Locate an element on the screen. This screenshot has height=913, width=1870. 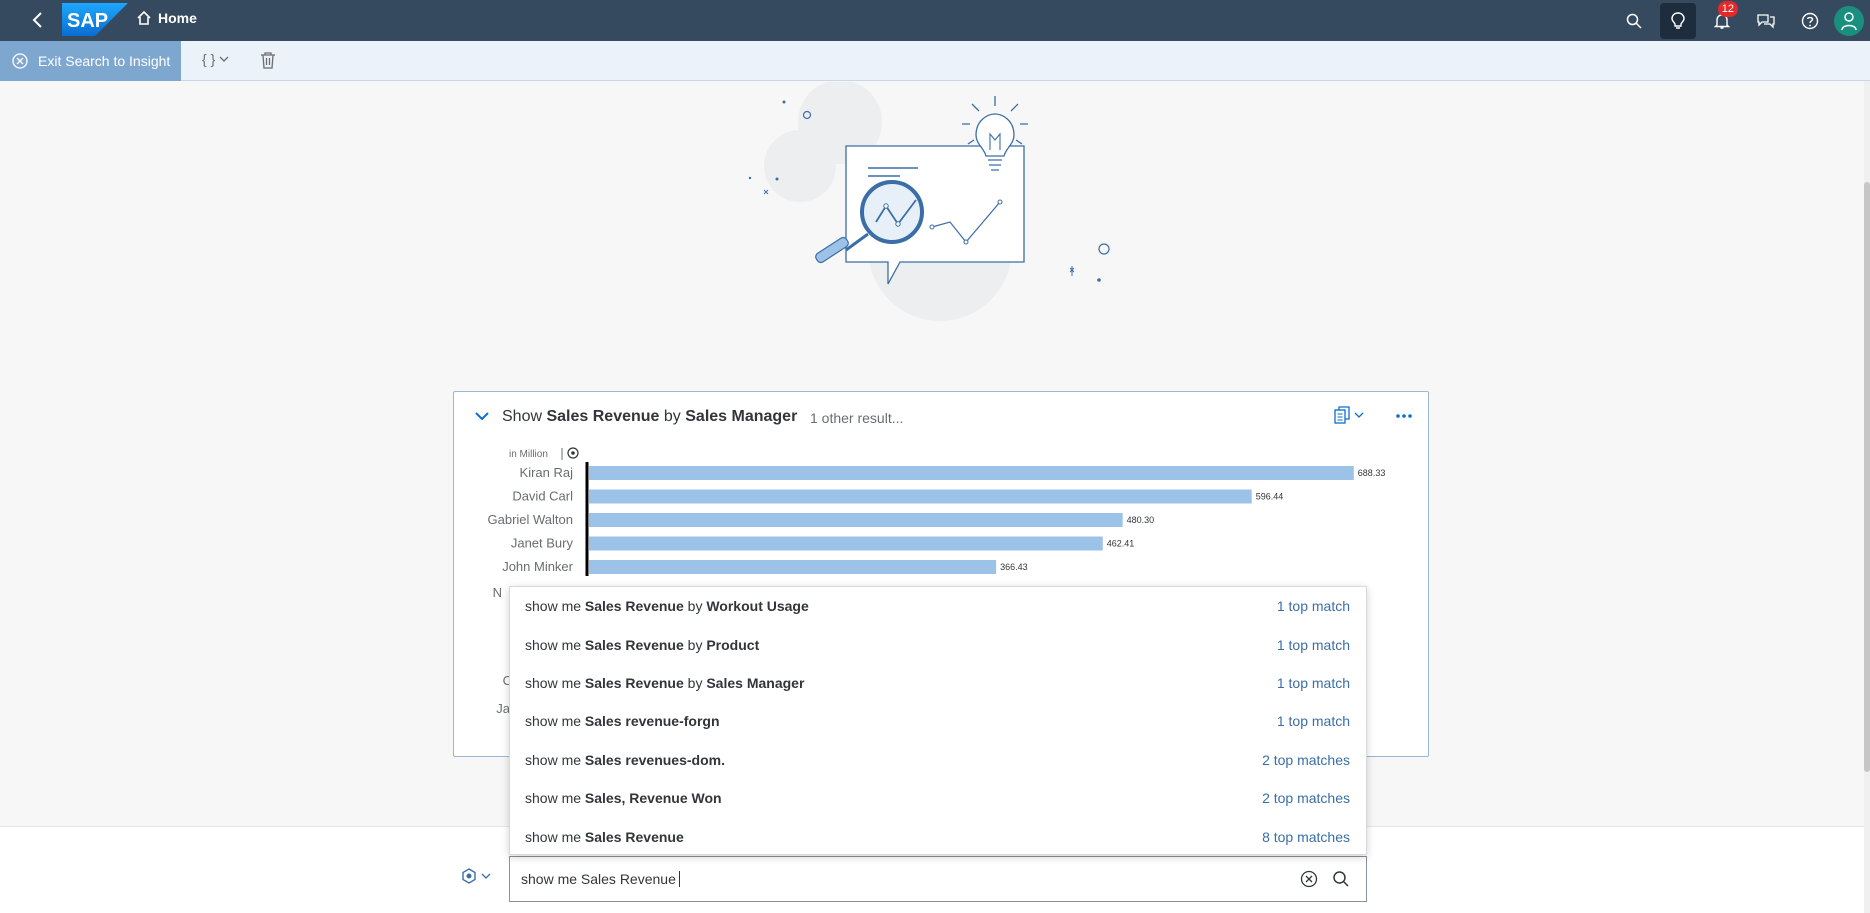
model-picker-button is located at coordinates (476, 876).